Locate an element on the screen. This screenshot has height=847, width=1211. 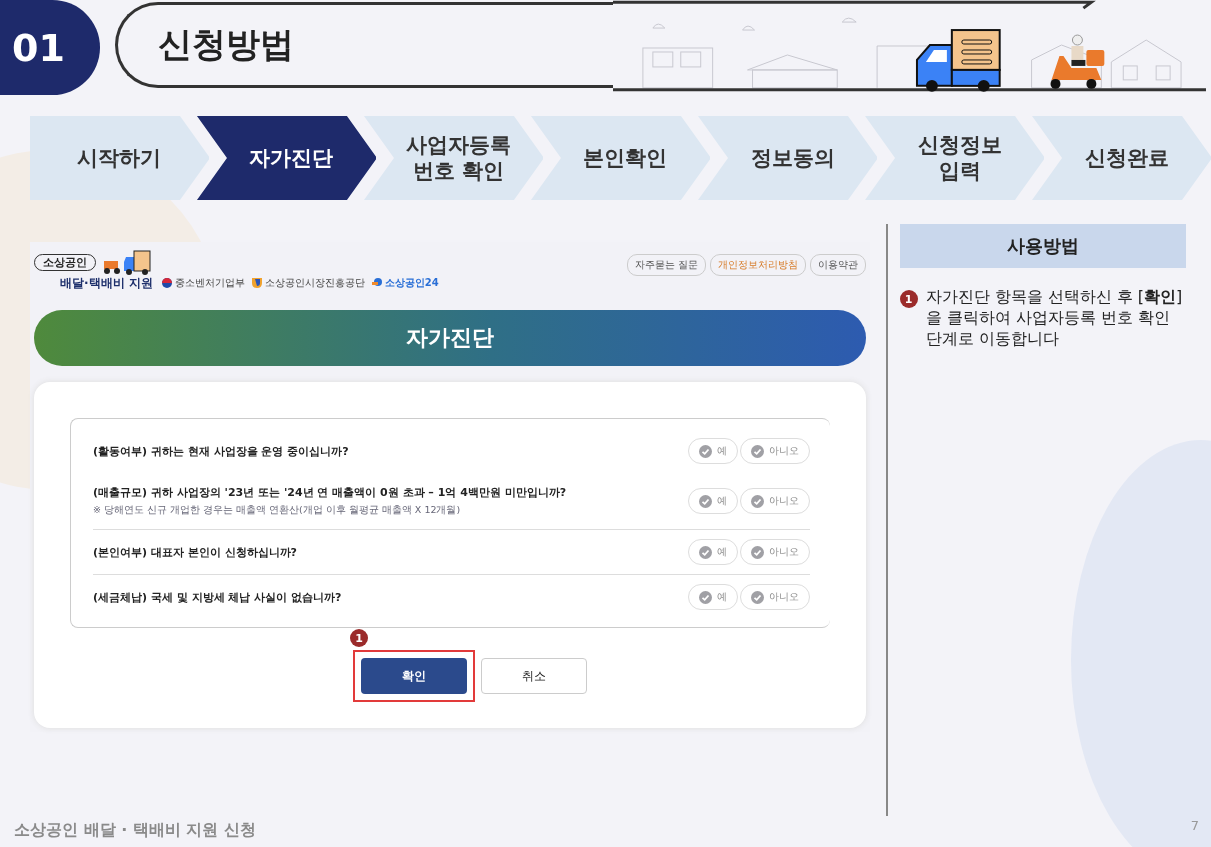
agency-name: 소상공인시장진흥공단 is located at coordinates (314, 283).